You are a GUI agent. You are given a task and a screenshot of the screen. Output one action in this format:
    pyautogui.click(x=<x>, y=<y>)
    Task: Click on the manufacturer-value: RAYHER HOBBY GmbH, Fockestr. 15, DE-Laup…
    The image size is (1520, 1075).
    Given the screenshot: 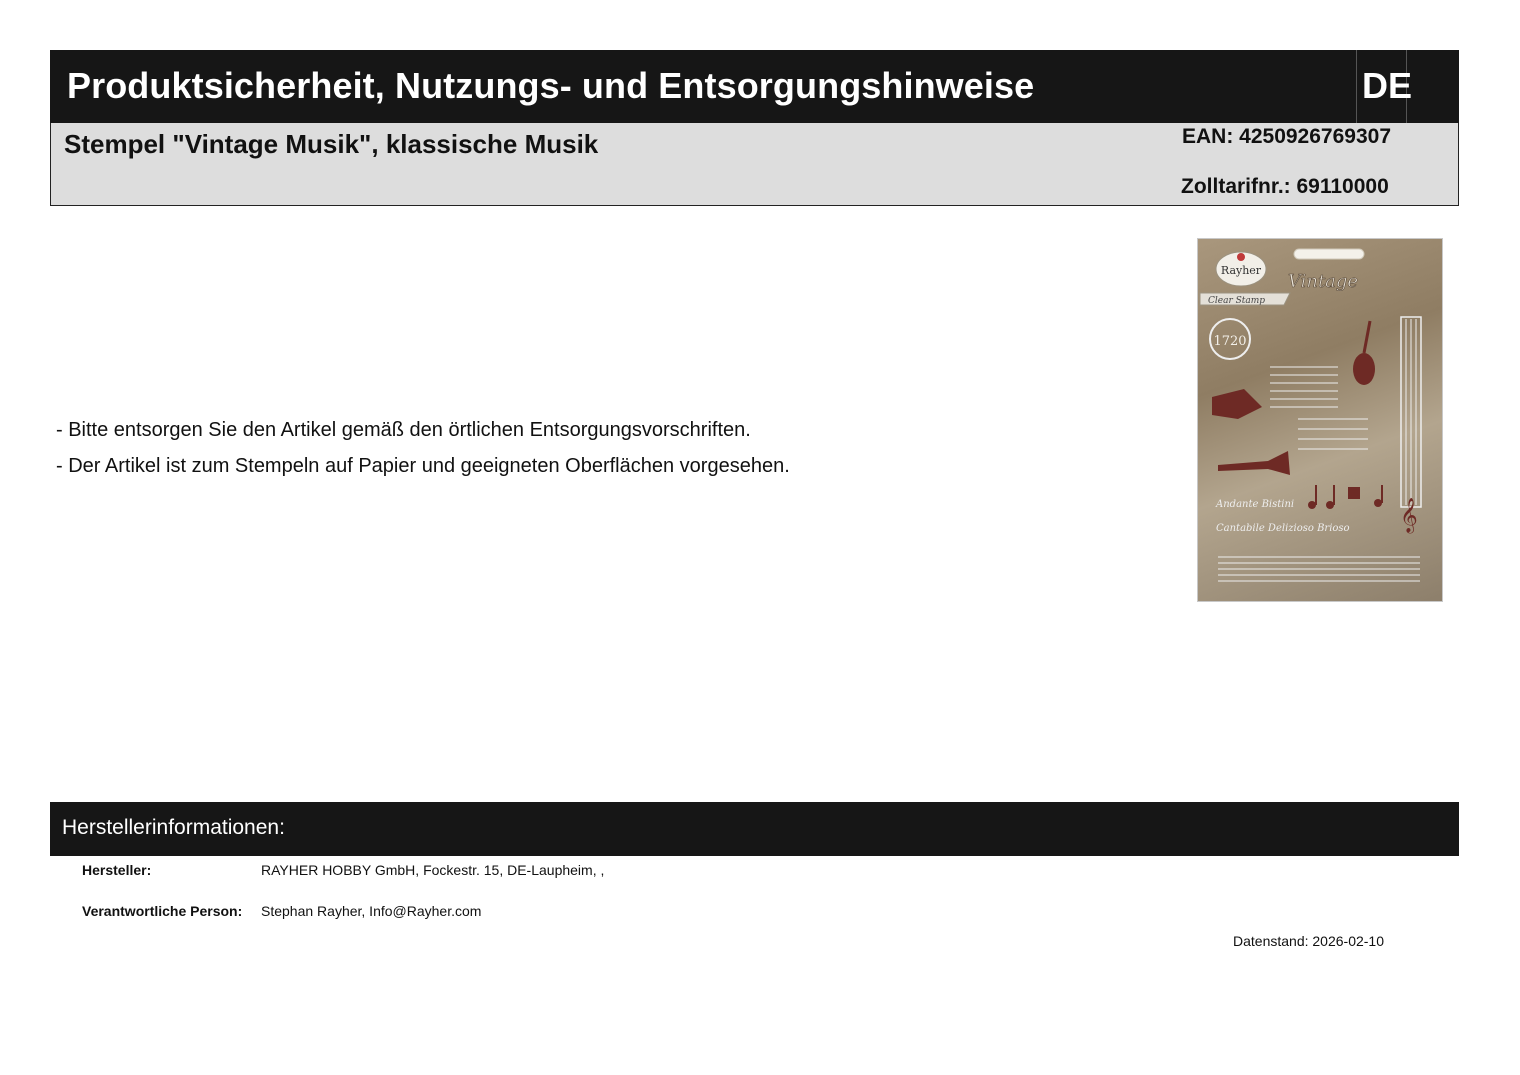 What is the action you would take?
    pyautogui.click(x=433, y=870)
    